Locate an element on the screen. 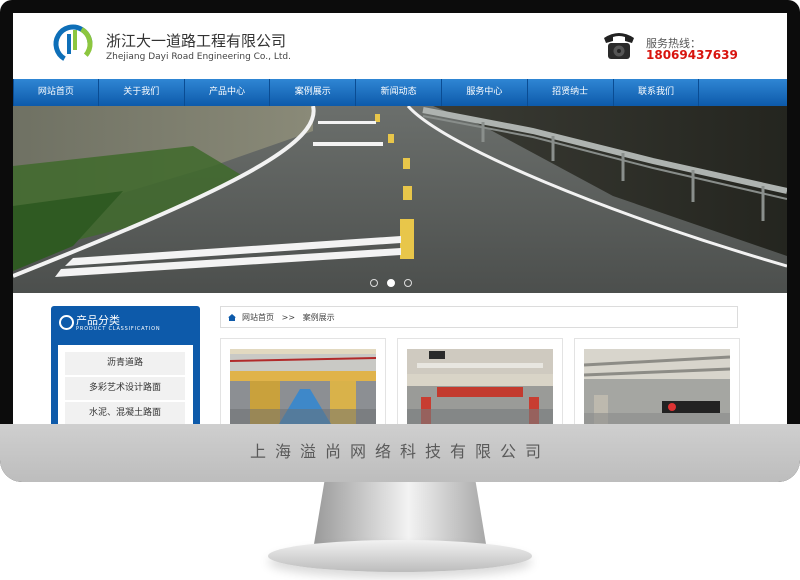 This screenshot has height=580, width=800. nav-item-service: 服务中心 is located at coordinates (485, 92).